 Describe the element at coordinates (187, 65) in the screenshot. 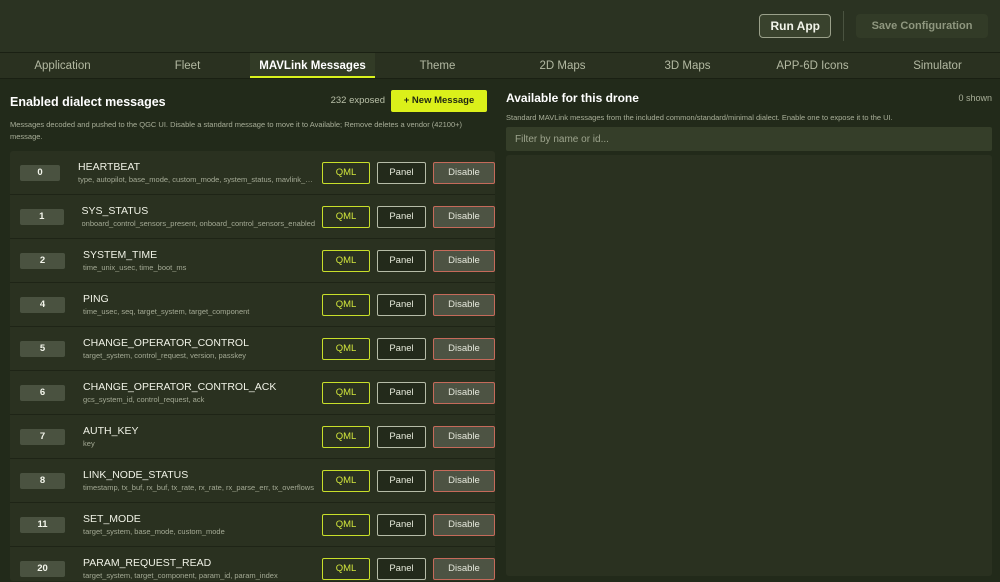

I see `tab-fleet: Fleet` at that location.